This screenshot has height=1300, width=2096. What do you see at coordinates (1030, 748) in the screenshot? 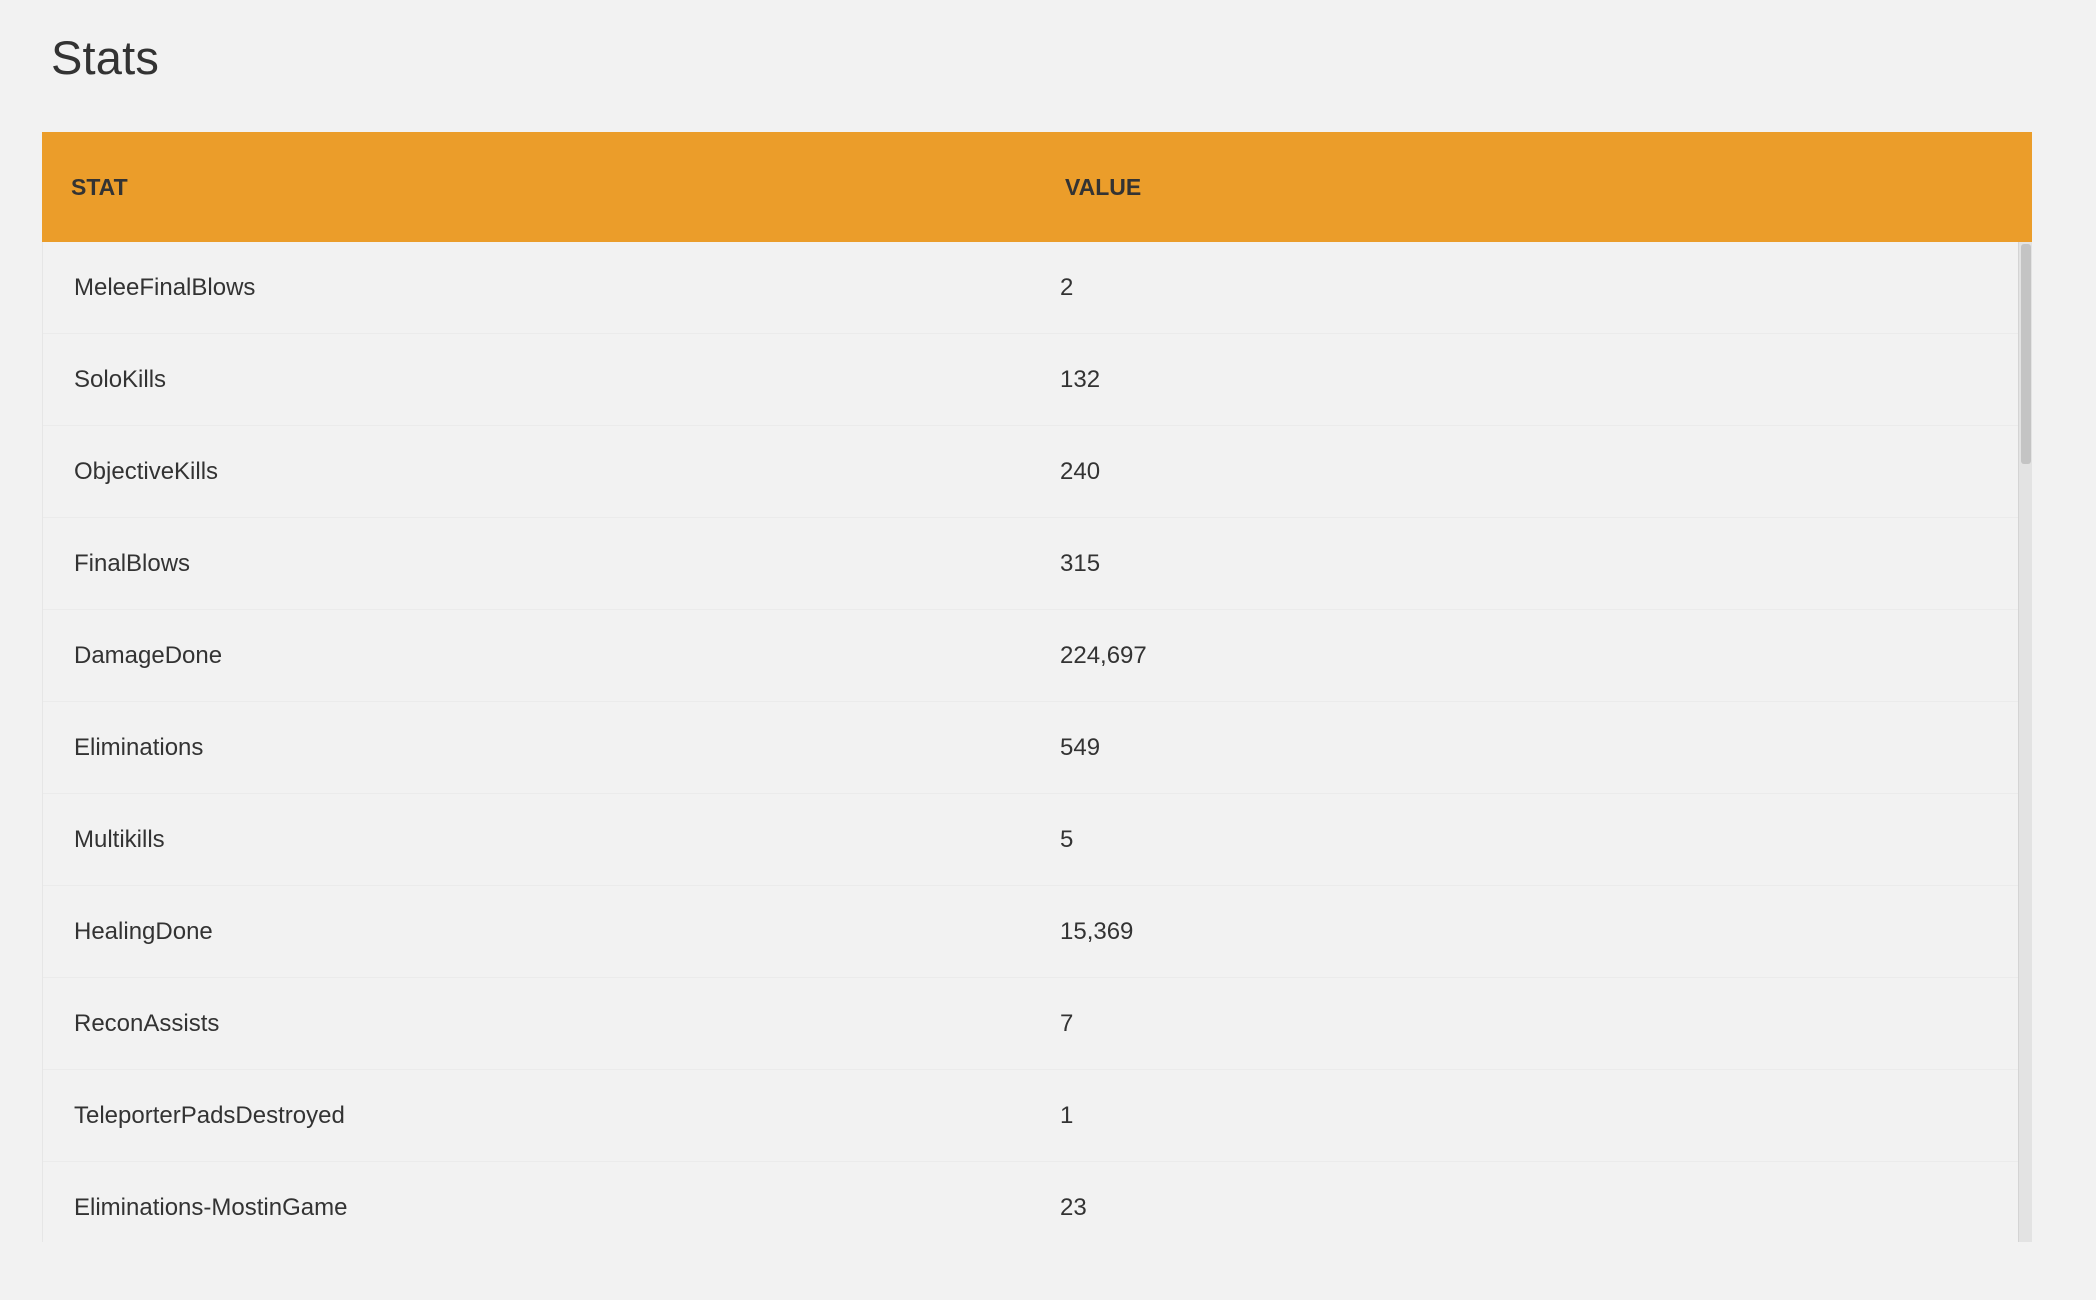
I see `table-row: Eliminations 549` at bounding box center [1030, 748].